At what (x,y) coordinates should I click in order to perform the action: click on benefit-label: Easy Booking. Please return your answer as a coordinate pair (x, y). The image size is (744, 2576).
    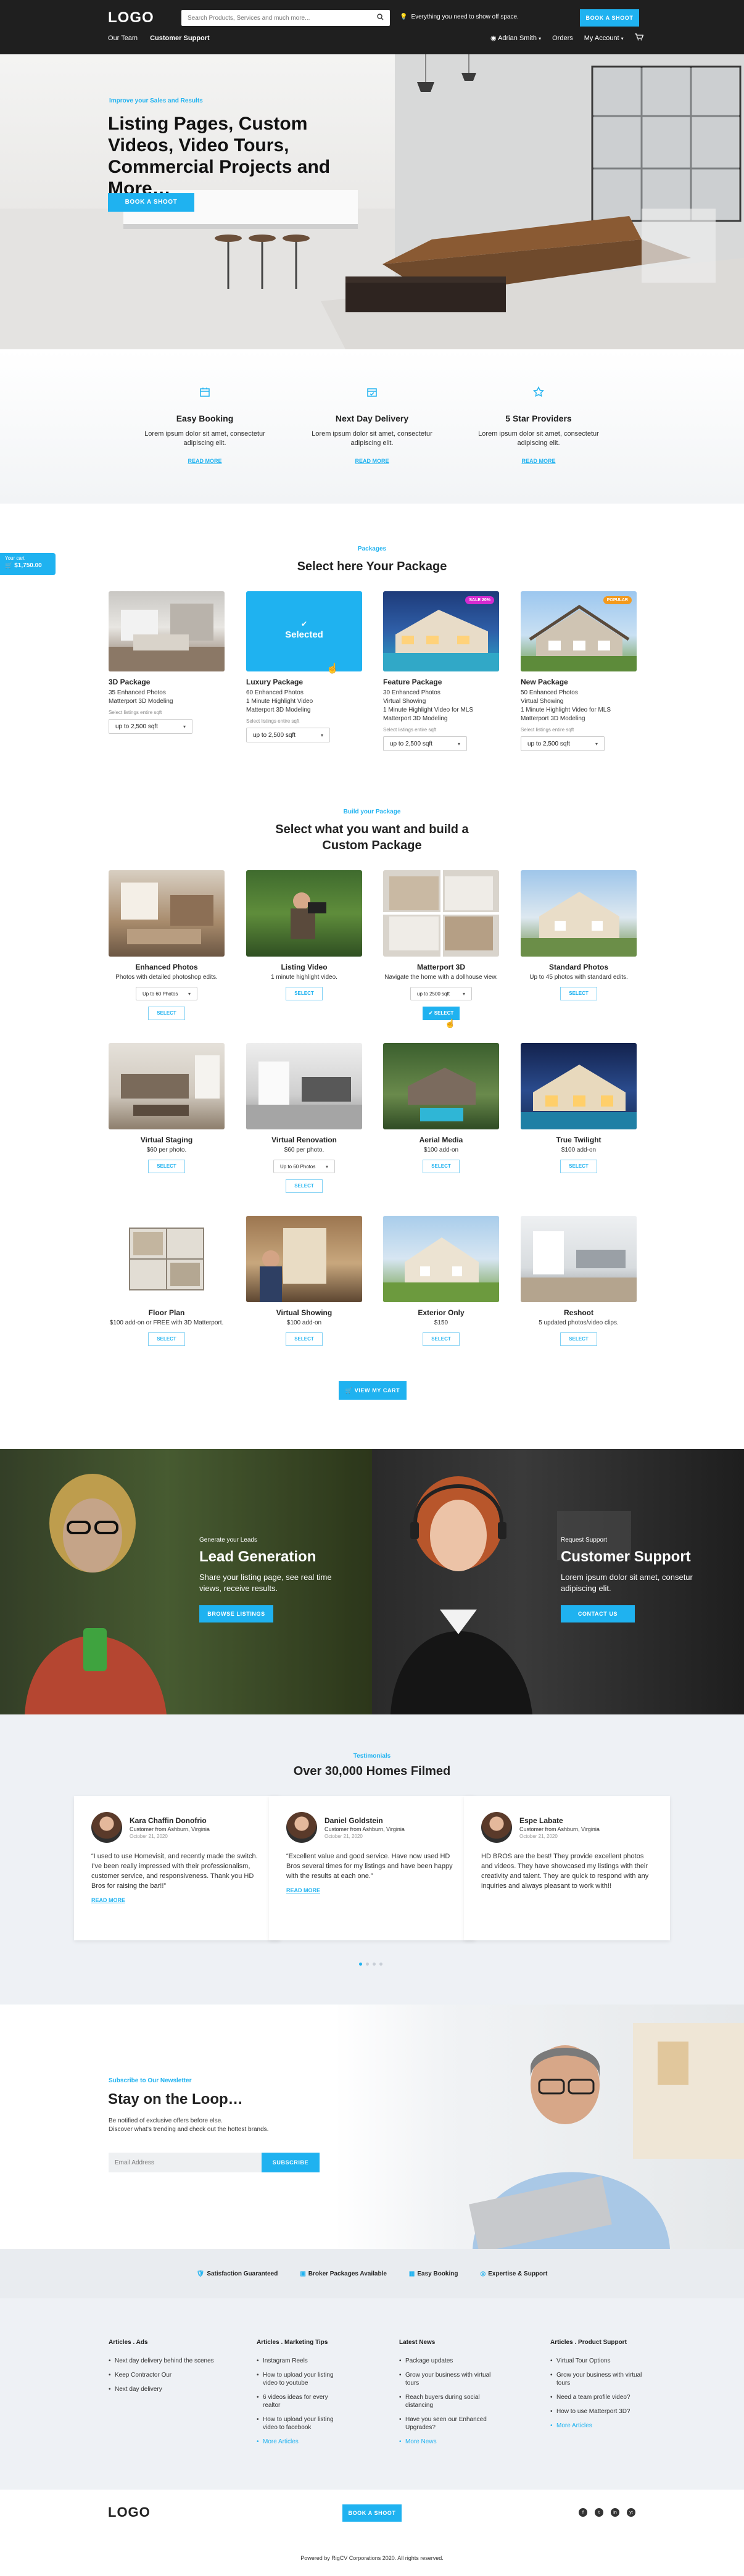
    Looking at the image, I should click on (437, 2273).